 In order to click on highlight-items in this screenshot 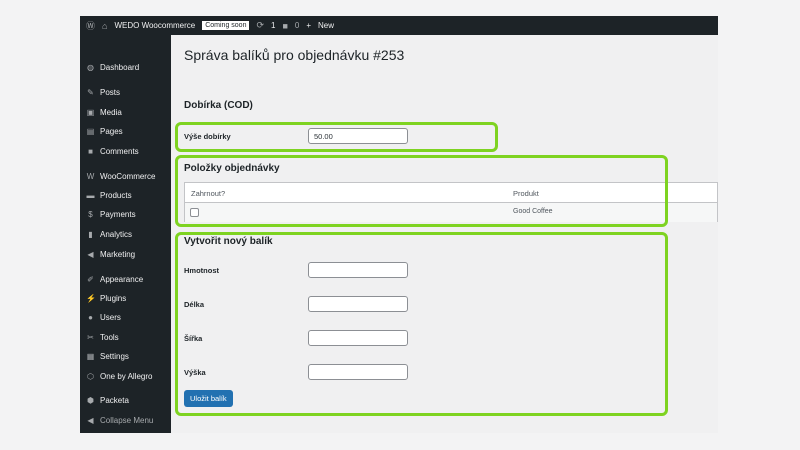, I will do `click(421, 191)`.